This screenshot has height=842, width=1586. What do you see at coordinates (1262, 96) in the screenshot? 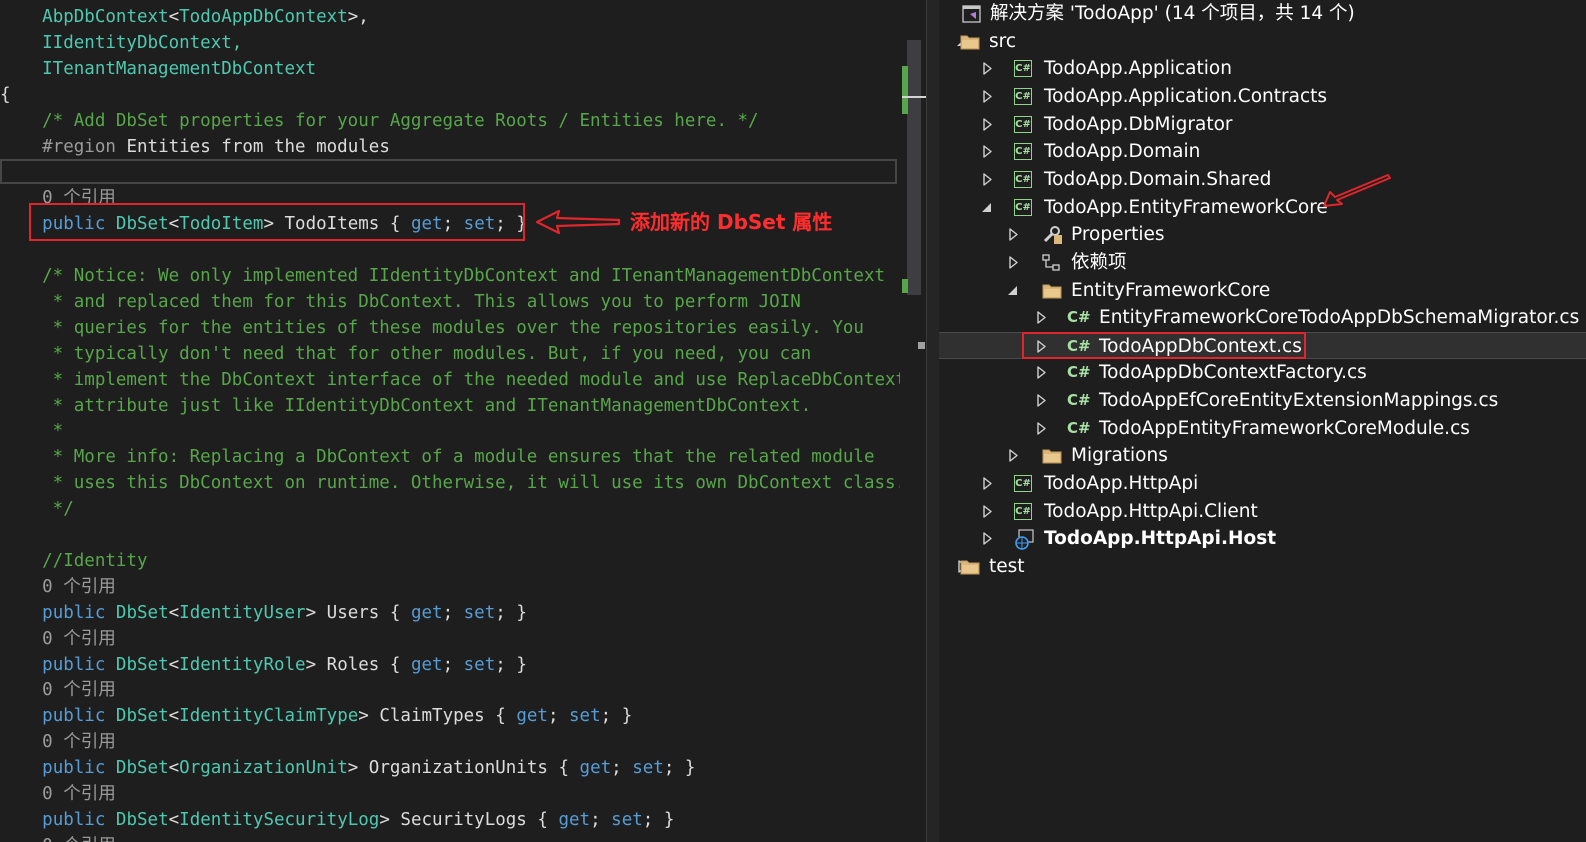
I see `tree-item: C# TodoApp.Application.Contracts` at bounding box center [1262, 96].